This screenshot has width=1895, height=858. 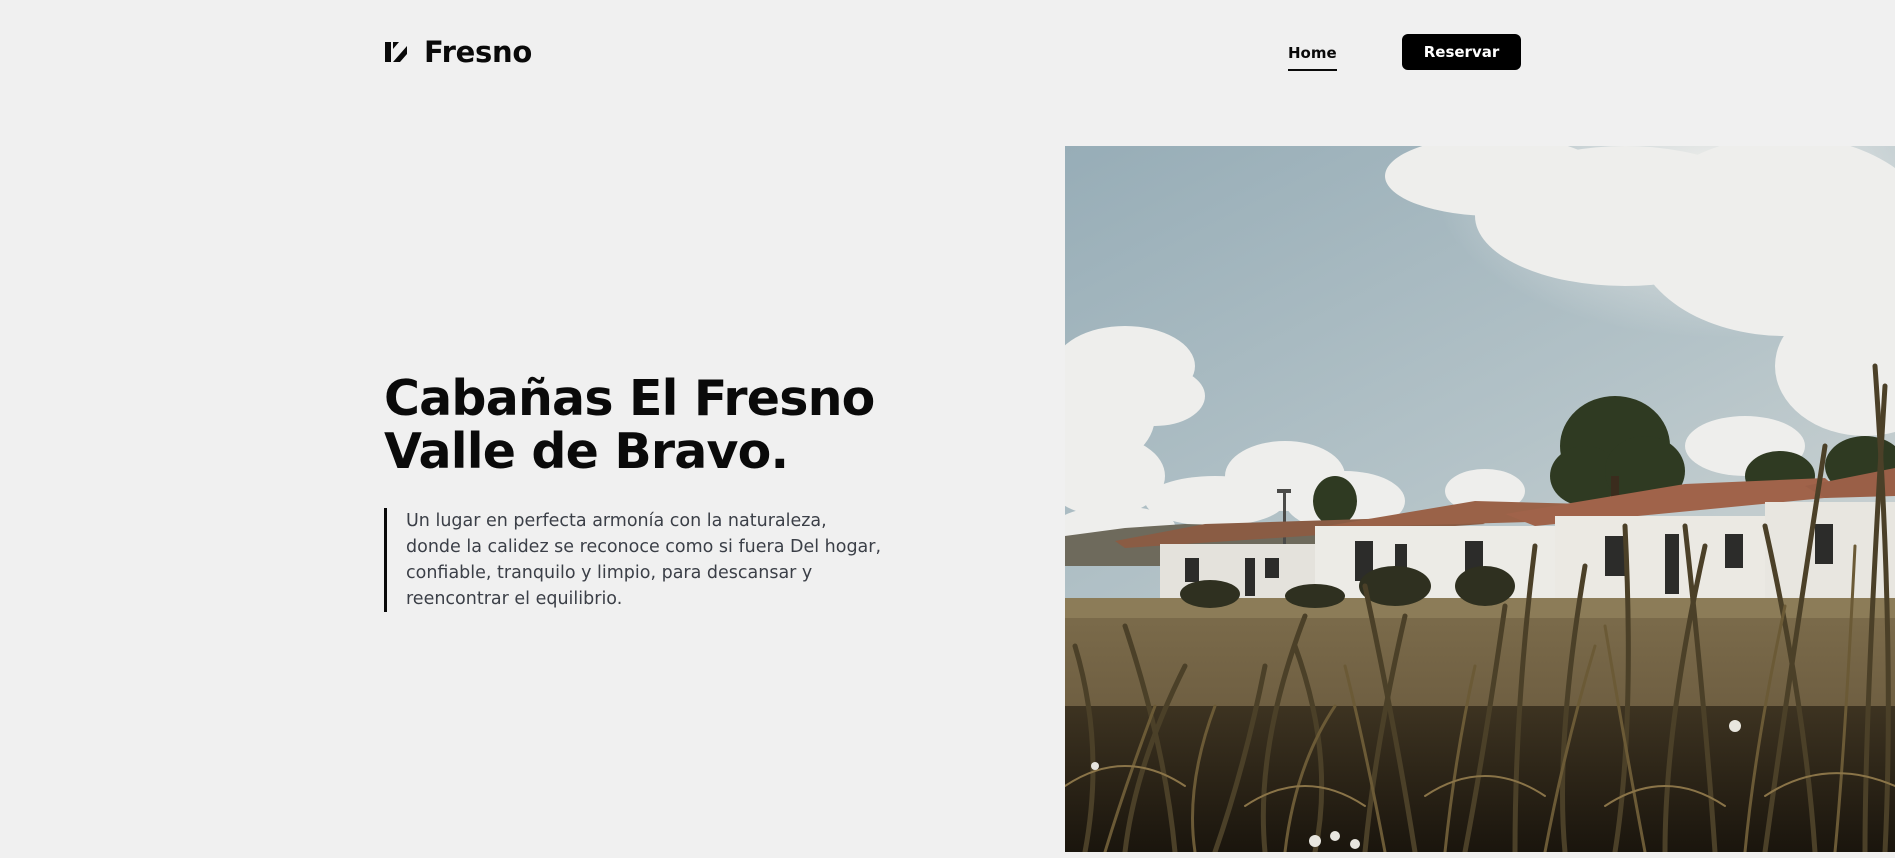 I want to click on nav-home-link: Home, so click(x=1312, y=57).